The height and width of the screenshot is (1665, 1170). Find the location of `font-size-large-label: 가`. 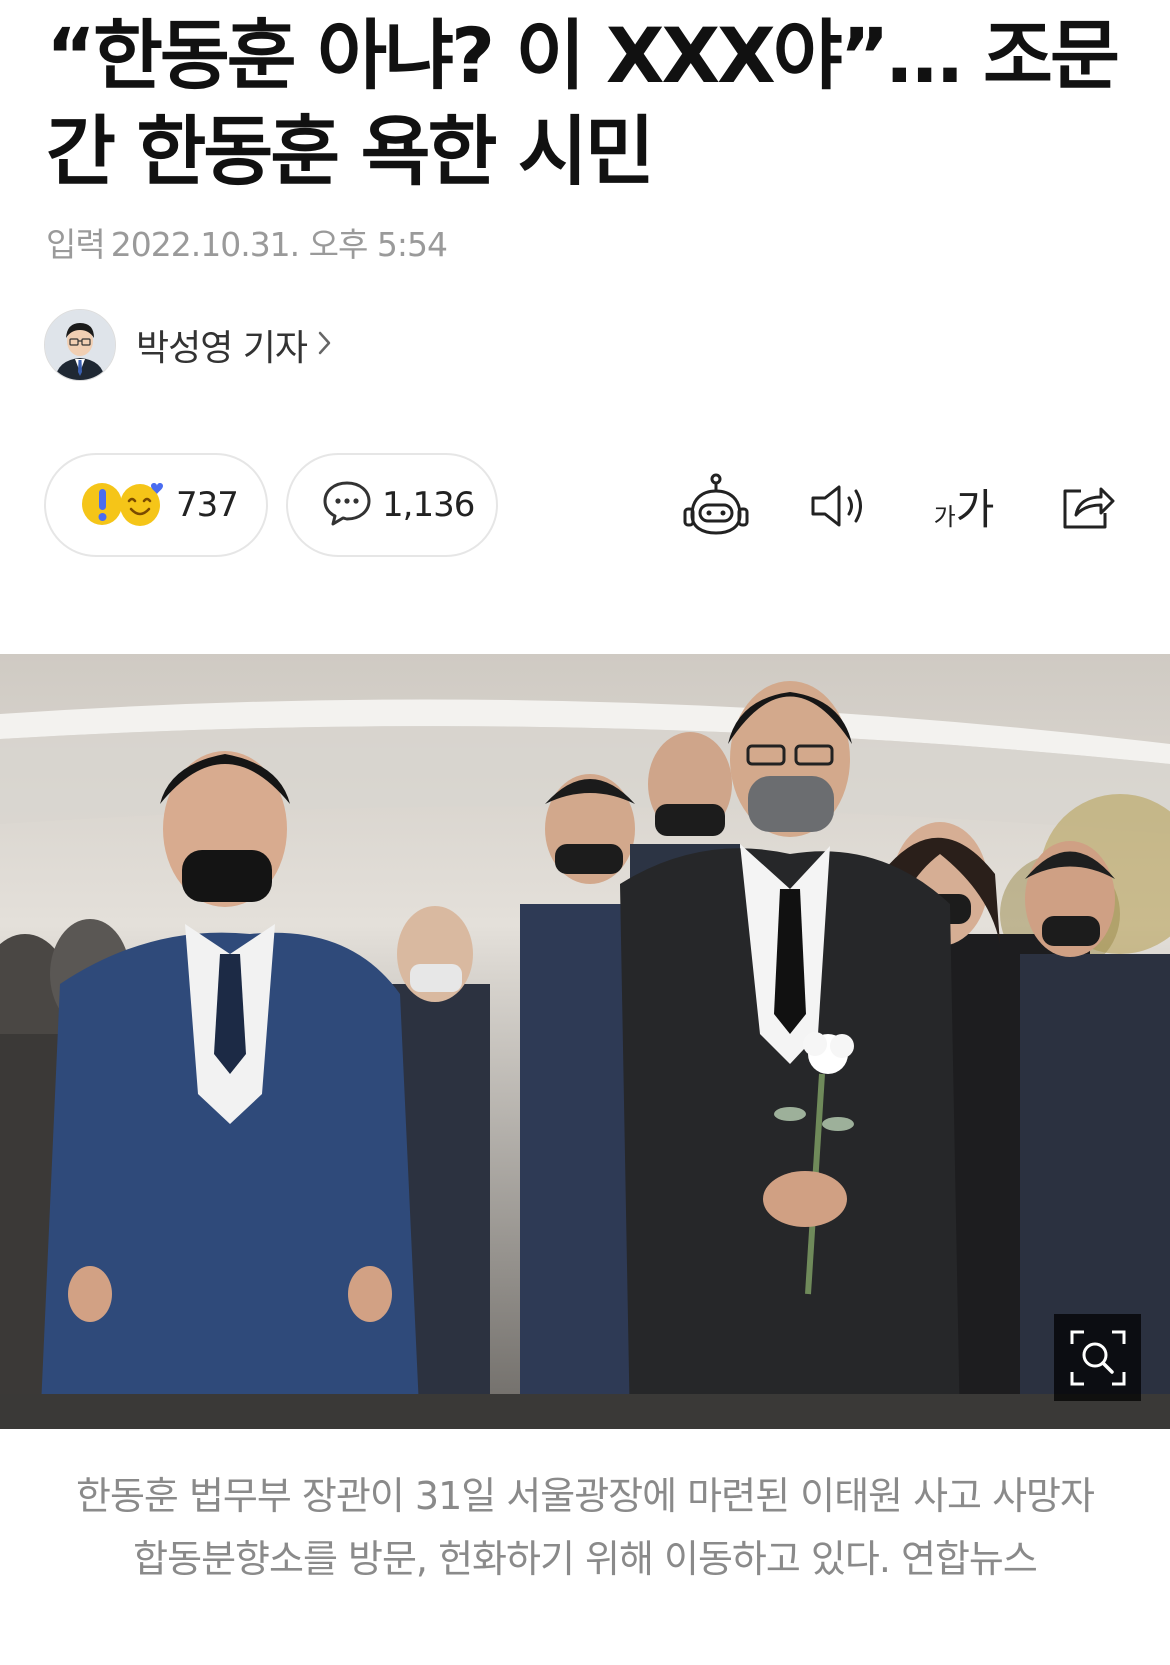

font-size-large-label: 가 is located at coordinates (975, 509).